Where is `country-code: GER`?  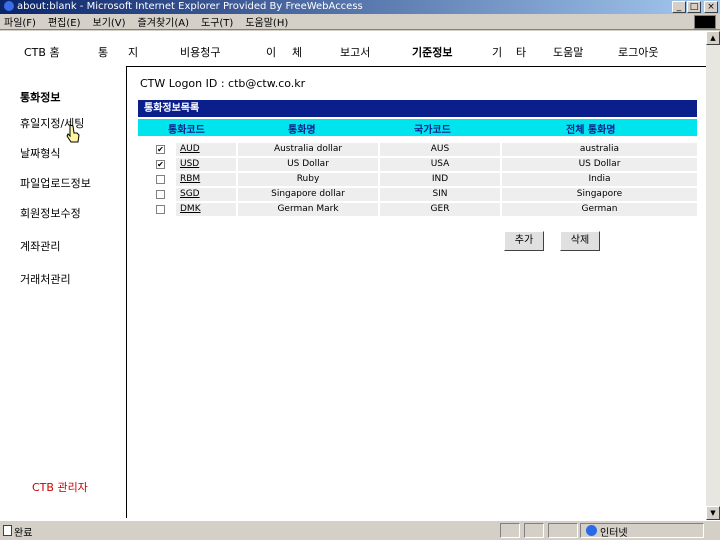
country-code: GER is located at coordinates (440, 209).